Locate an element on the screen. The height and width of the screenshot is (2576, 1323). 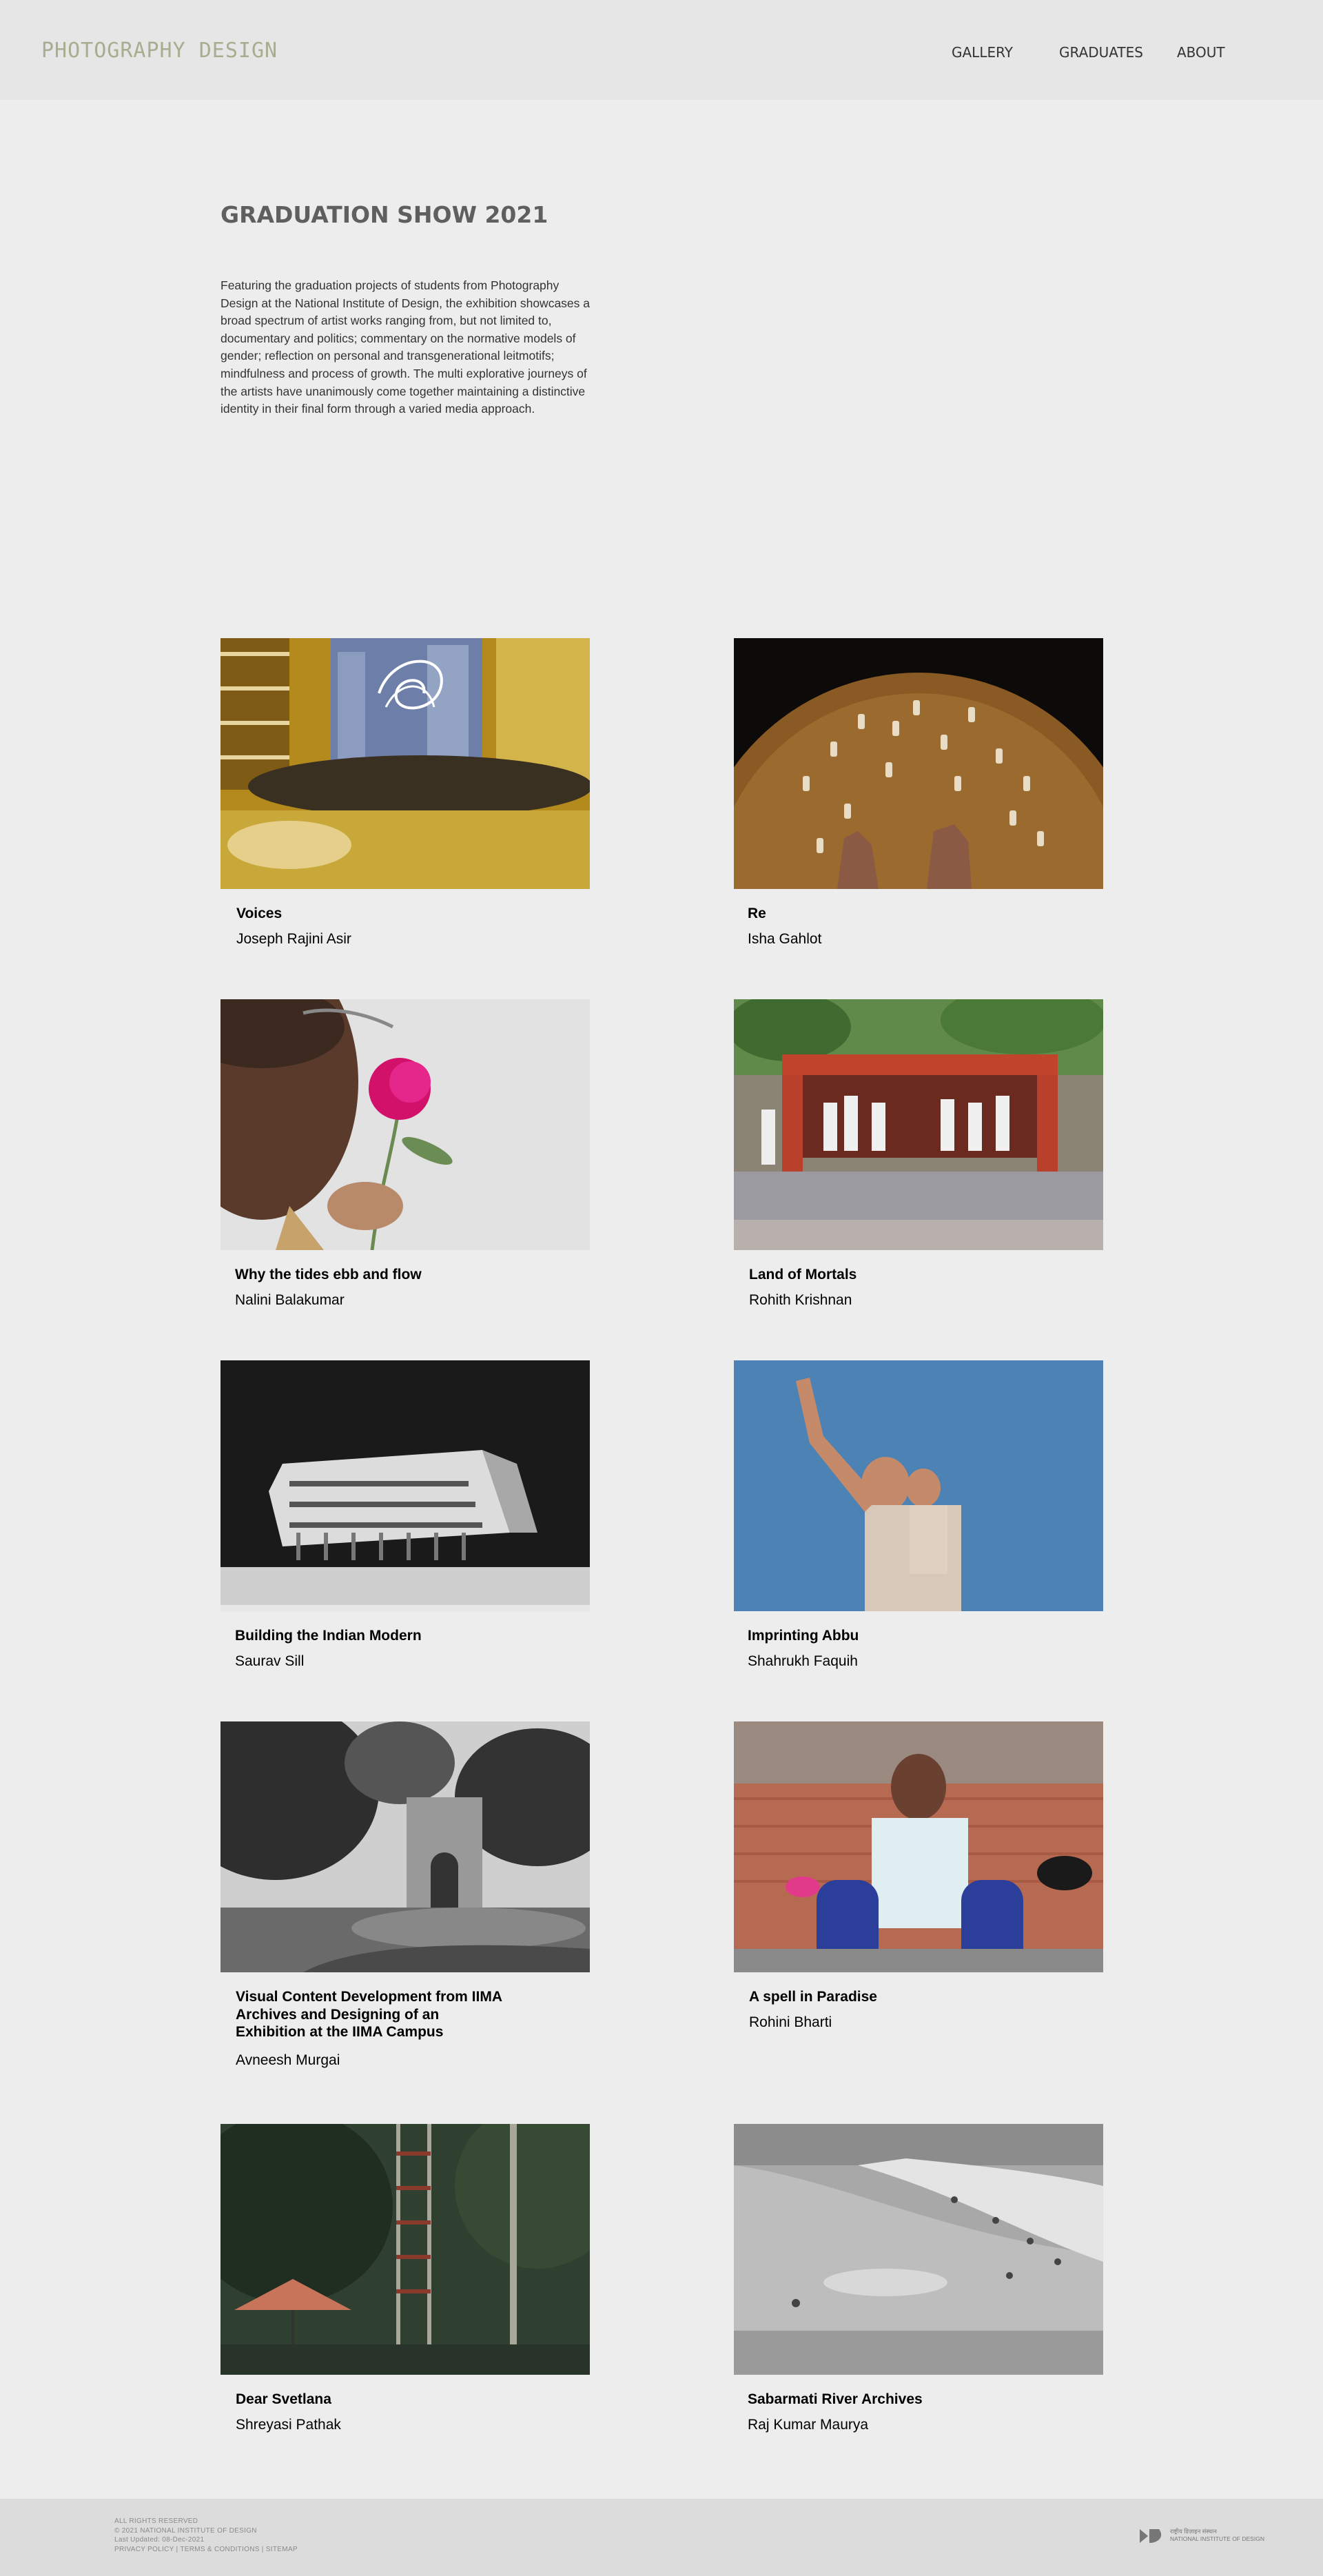
project-author: Joseph Rajini Asir is located at coordinates (293, 939).